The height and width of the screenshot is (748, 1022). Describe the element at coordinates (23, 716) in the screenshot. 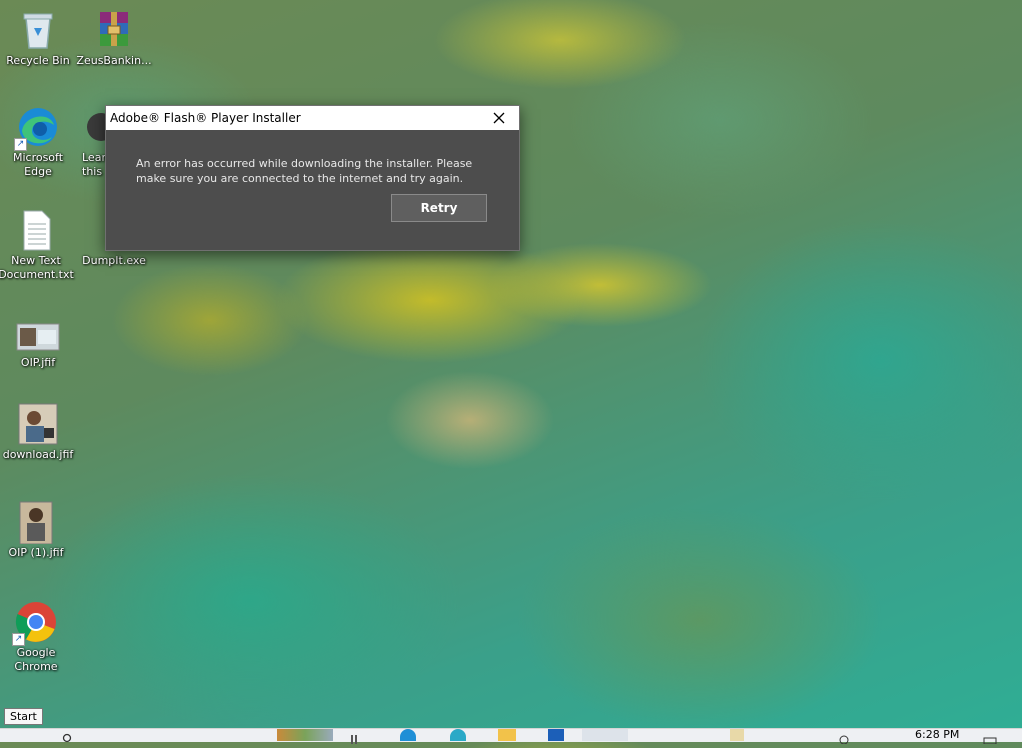

I see `start-tooltip: Start` at that location.